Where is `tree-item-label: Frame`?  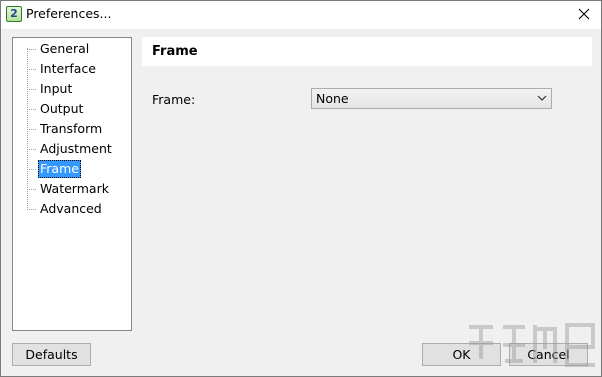 tree-item-label: Frame is located at coordinates (59, 169).